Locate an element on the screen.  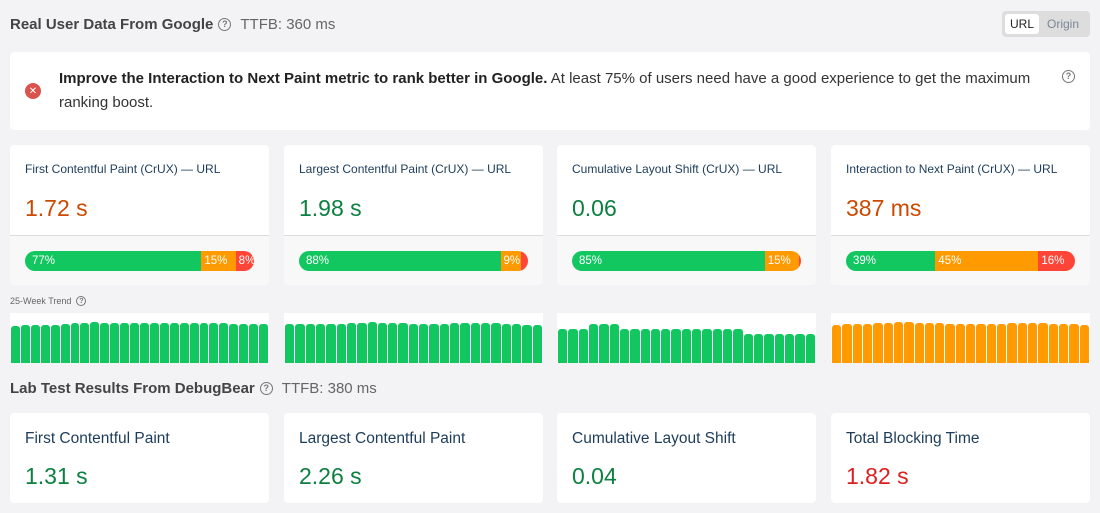
lab-card-tbt: Total Blocking Time 1.82 s is located at coordinates (960, 458).